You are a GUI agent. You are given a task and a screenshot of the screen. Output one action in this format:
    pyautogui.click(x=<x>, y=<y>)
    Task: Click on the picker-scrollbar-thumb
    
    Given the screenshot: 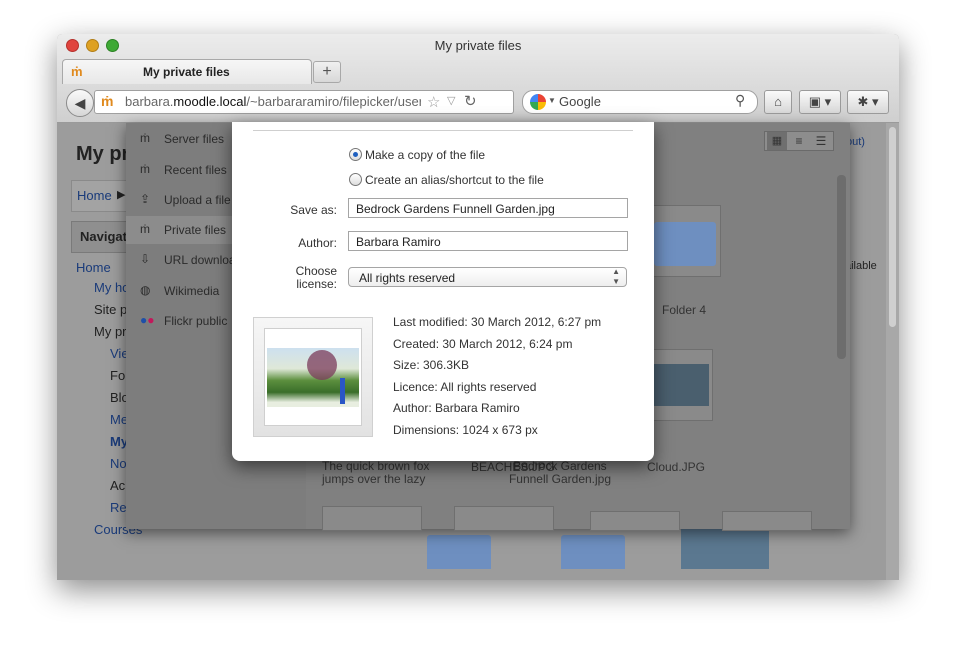 What is the action you would take?
    pyautogui.click(x=841, y=267)
    